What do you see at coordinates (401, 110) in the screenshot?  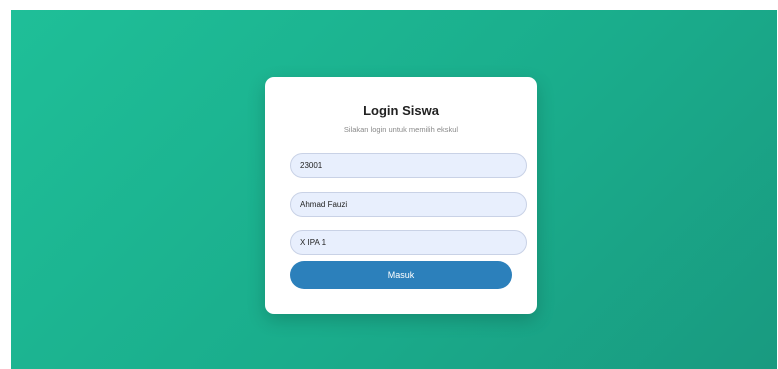 I see `login-title: Login Siswa` at bounding box center [401, 110].